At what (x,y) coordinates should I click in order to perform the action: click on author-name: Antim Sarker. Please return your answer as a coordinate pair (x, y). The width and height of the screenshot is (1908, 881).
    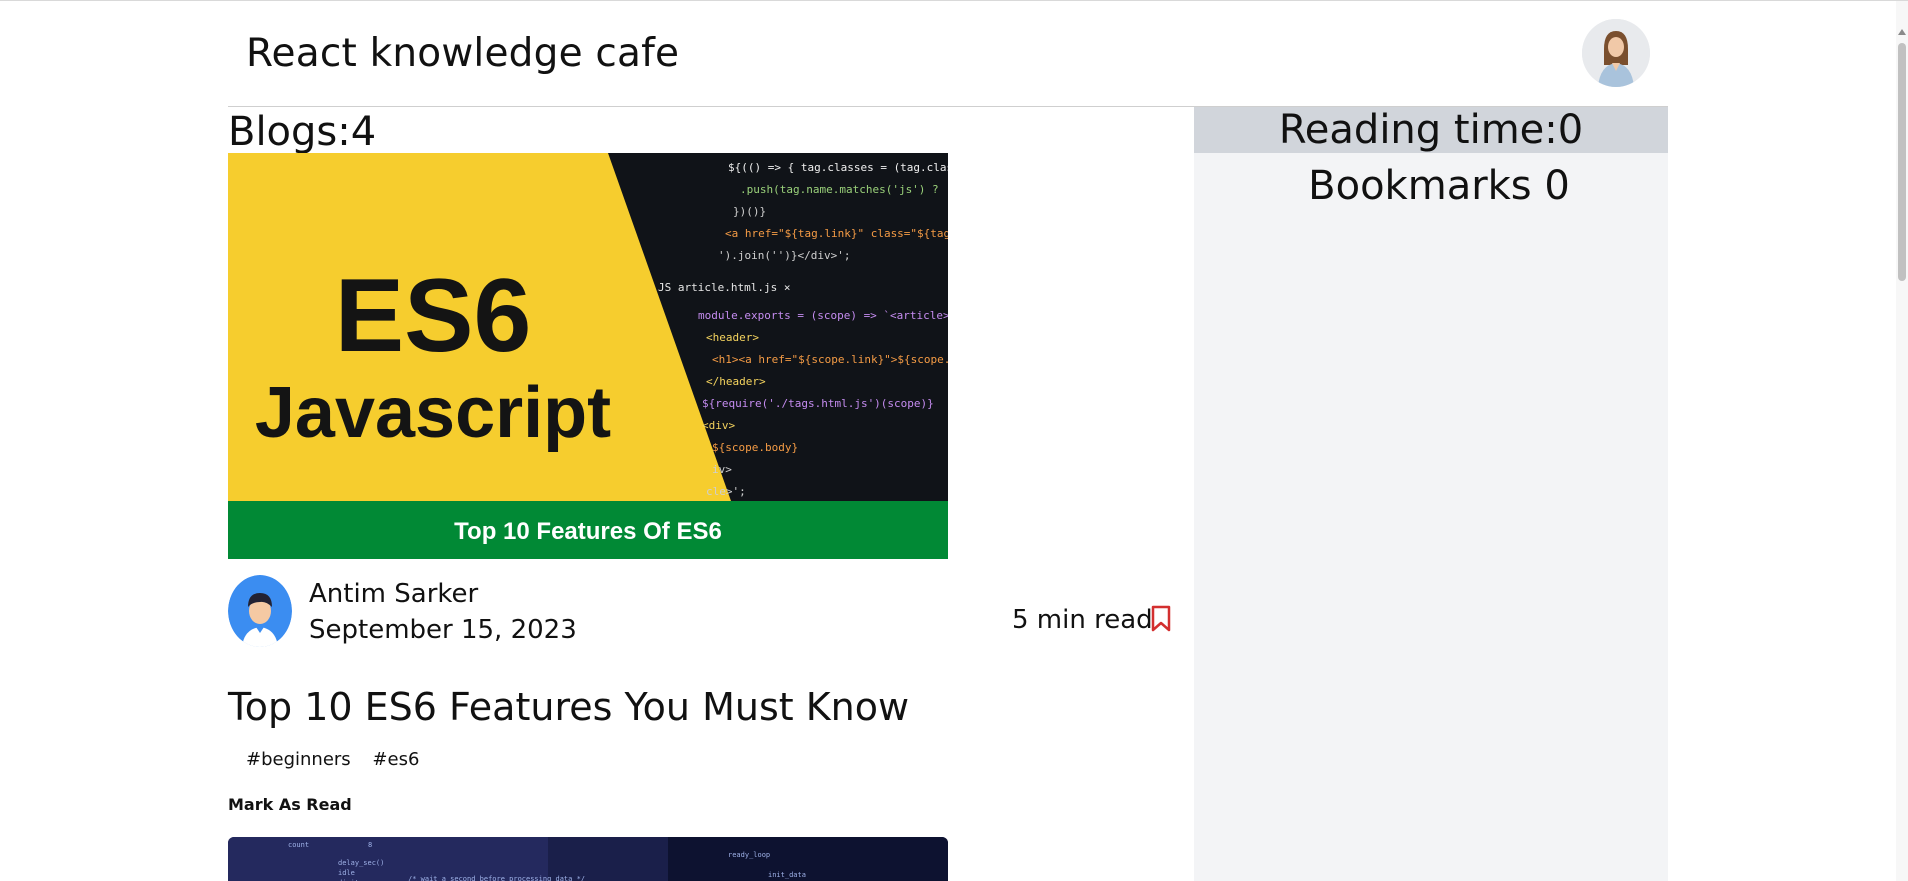
    Looking at the image, I should click on (394, 594).